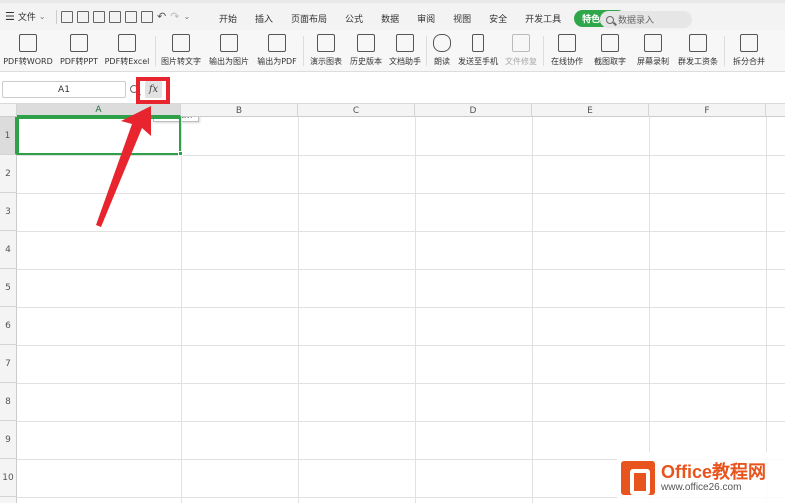 The image size is (785, 503). Describe the element at coordinates (714, 472) in the screenshot. I see `watermark-brand: Office教程网` at that location.